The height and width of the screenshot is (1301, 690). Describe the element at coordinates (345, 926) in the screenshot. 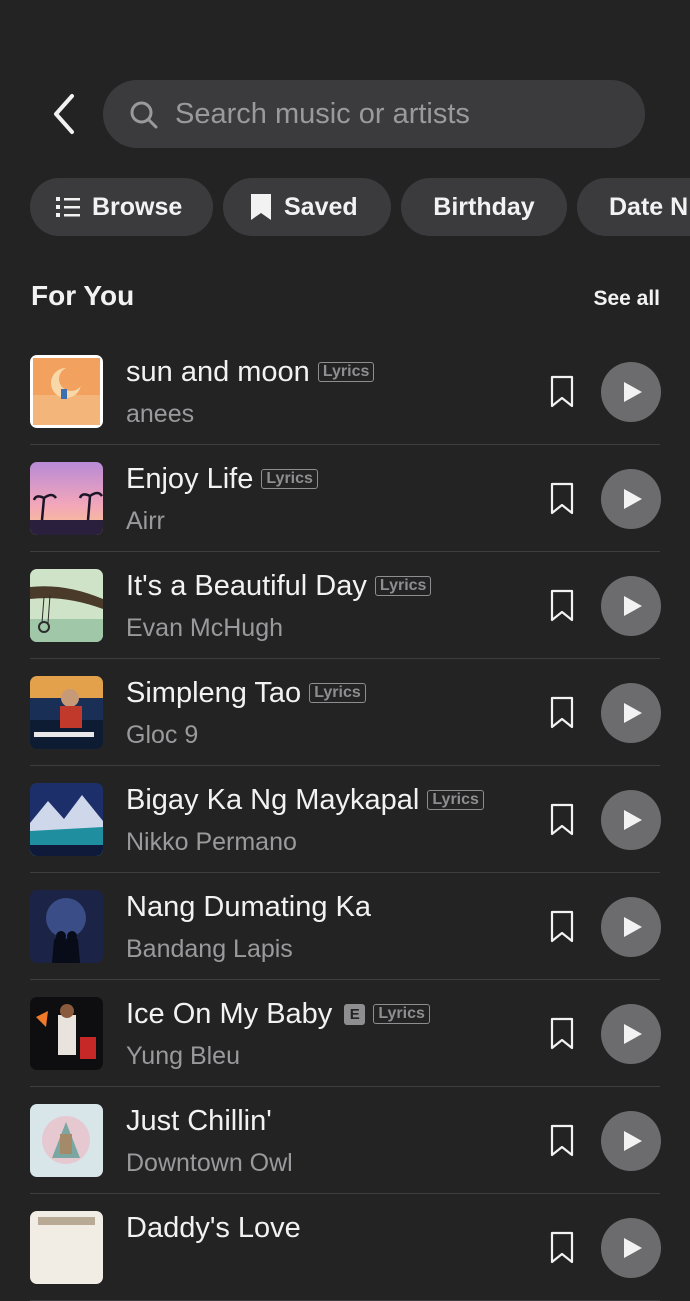

I see `song-row: Nang Dumating Ka Bandang Lapis` at that location.